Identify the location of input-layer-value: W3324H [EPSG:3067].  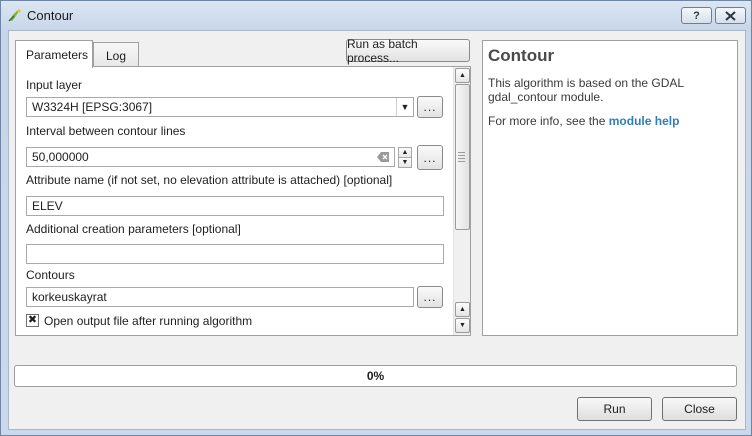
(92, 107).